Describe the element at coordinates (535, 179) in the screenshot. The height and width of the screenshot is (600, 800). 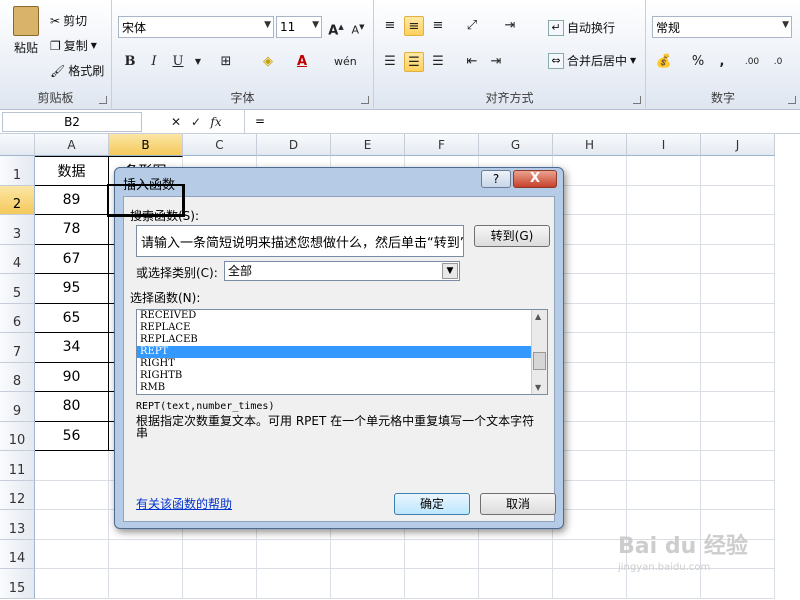
I see `close-button: X` at that location.